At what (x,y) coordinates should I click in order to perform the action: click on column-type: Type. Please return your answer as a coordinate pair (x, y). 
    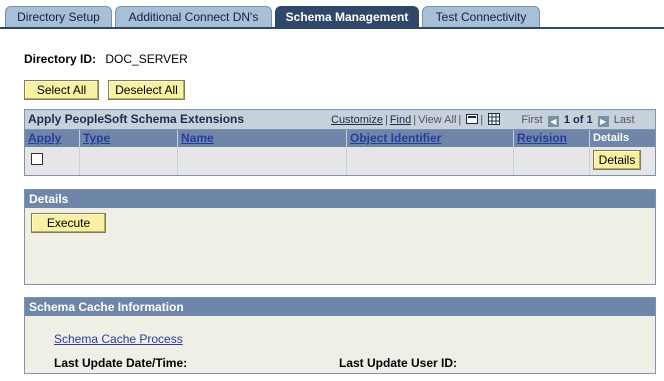
    Looking at the image, I should click on (129, 138).